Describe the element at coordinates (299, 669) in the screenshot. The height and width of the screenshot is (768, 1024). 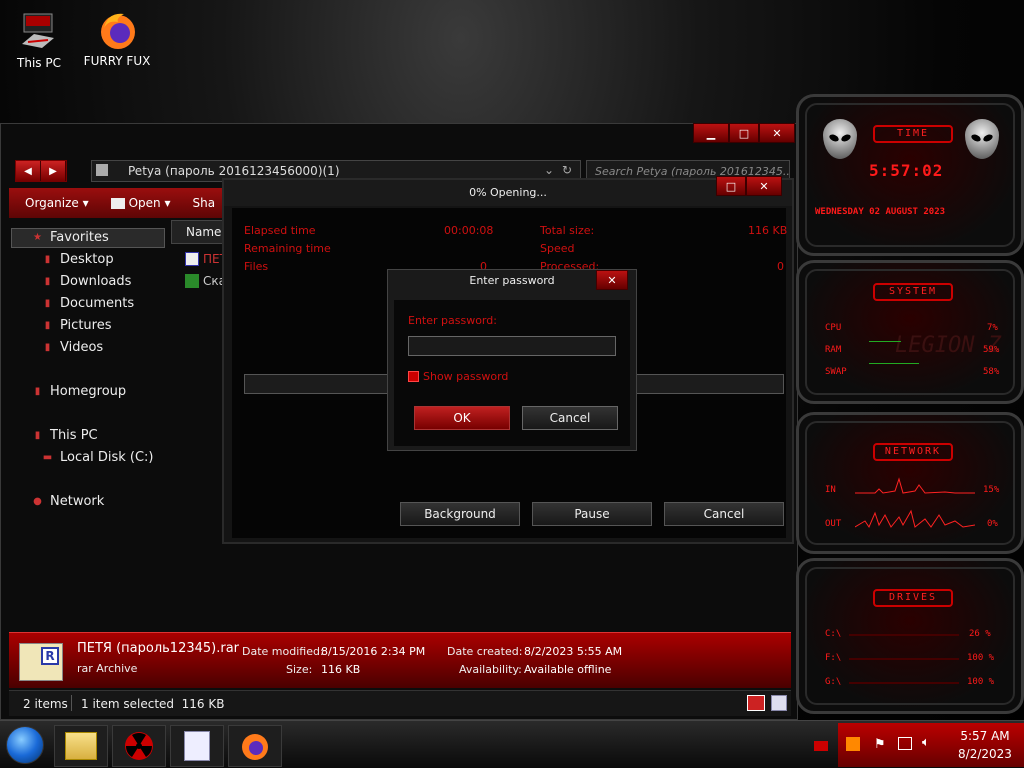
I see `size-label: Size:` at that location.